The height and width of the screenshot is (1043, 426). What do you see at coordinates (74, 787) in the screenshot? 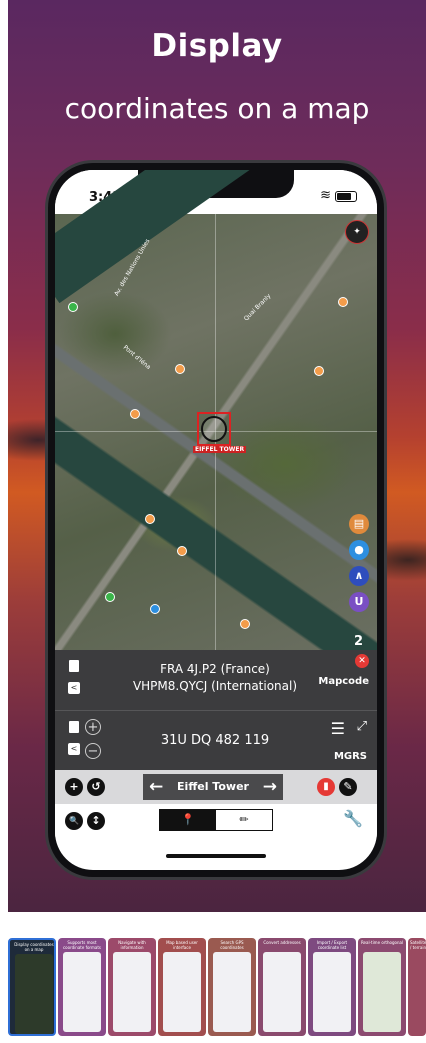
I see `add-icon: +` at bounding box center [74, 787].